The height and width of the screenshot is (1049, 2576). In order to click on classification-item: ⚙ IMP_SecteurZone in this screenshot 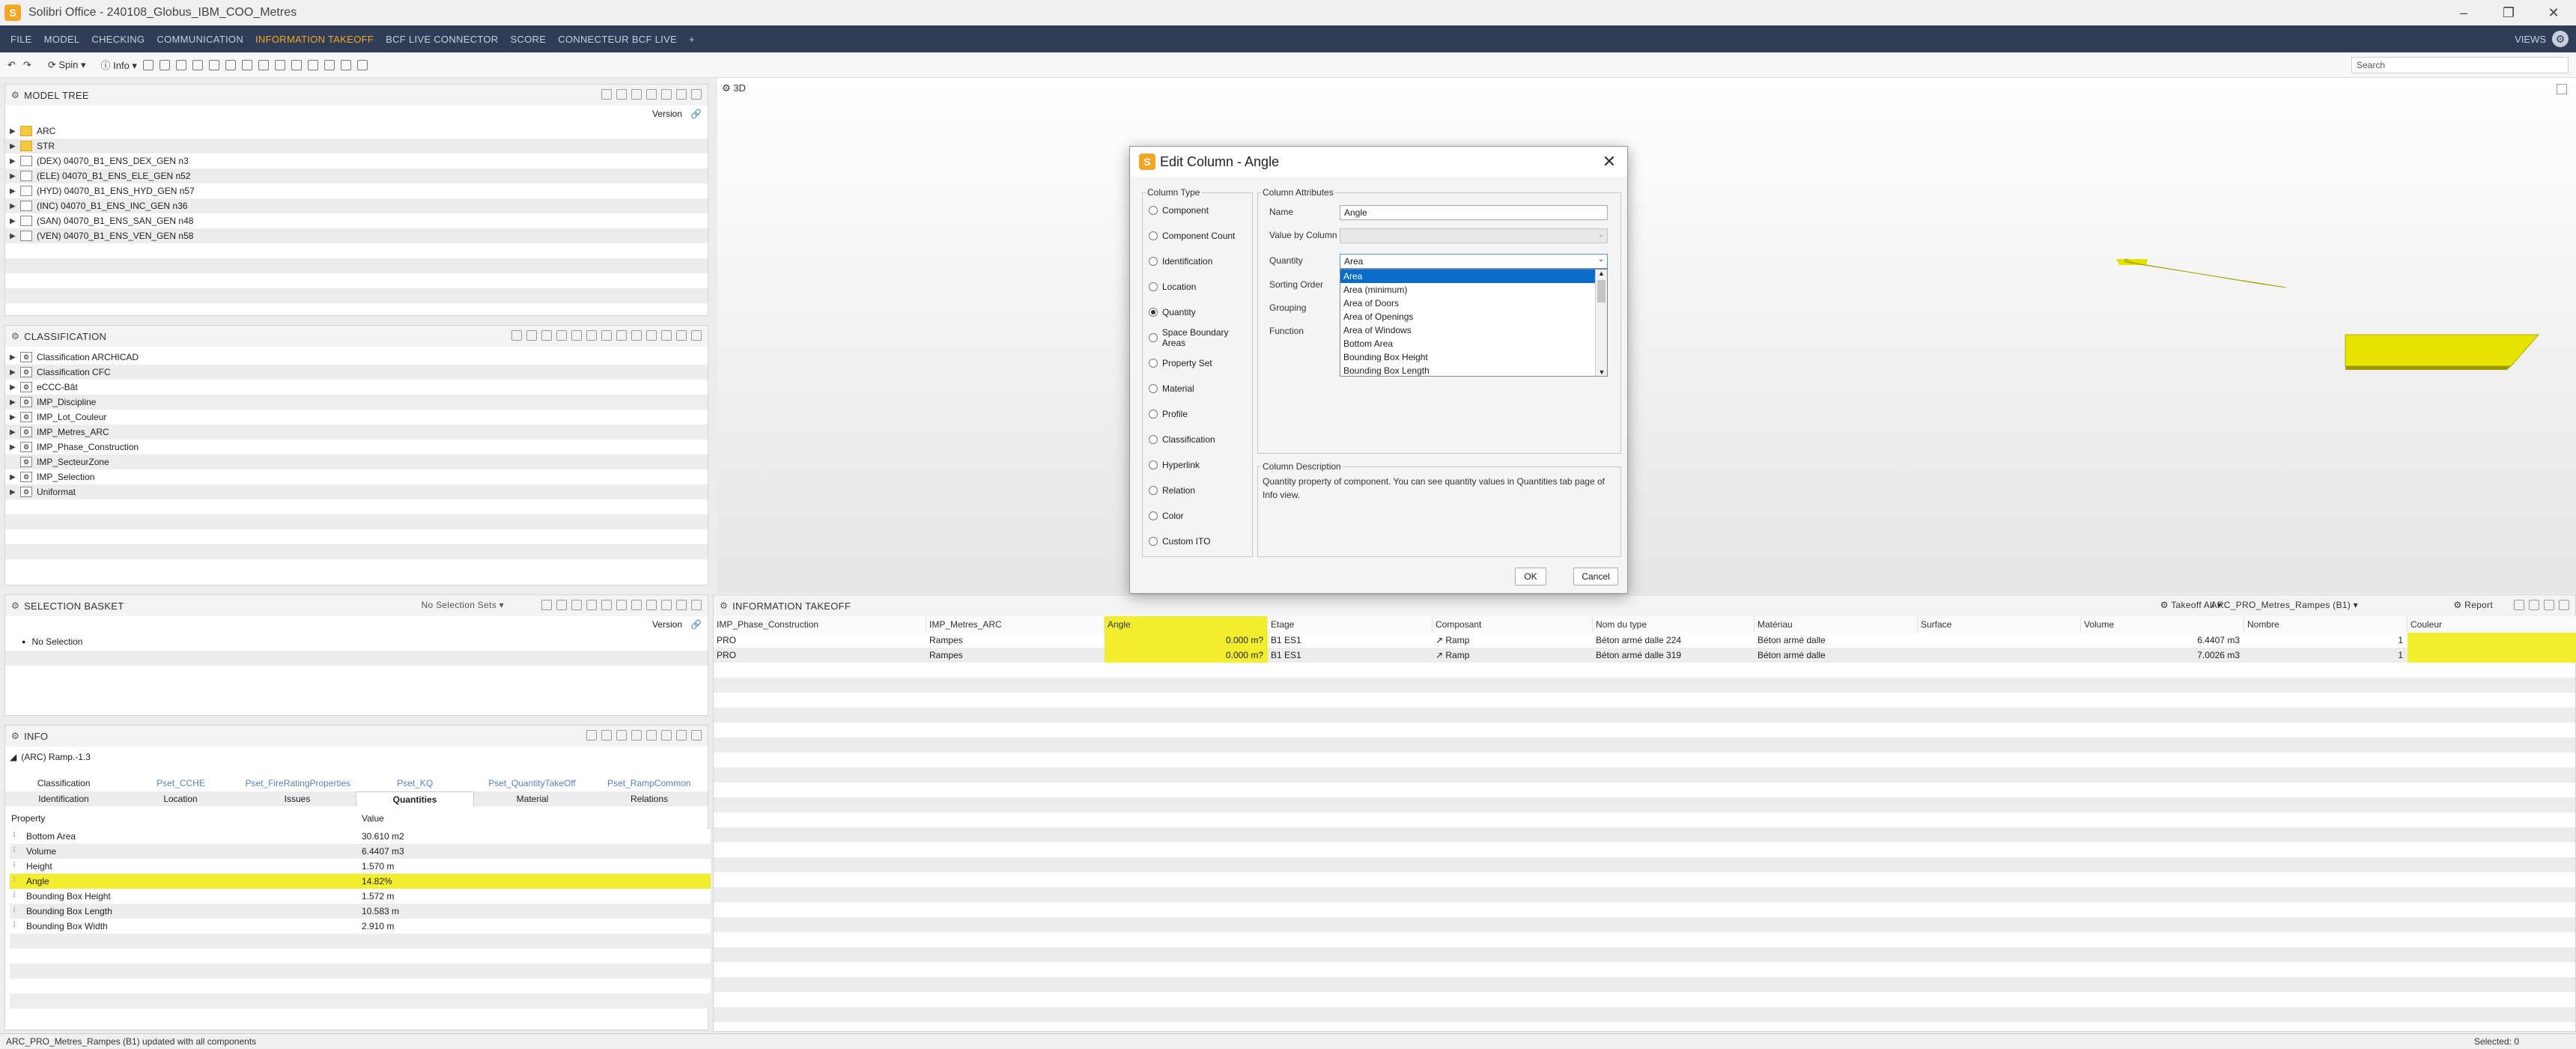, I will do `click(356, 461)`.